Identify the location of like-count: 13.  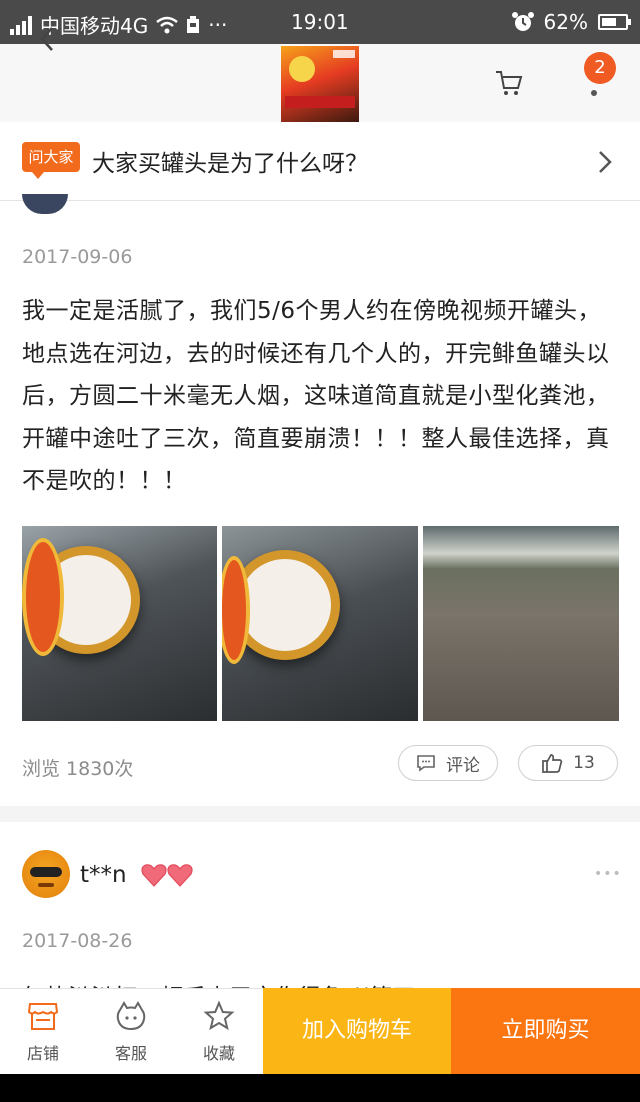
(584, 763).